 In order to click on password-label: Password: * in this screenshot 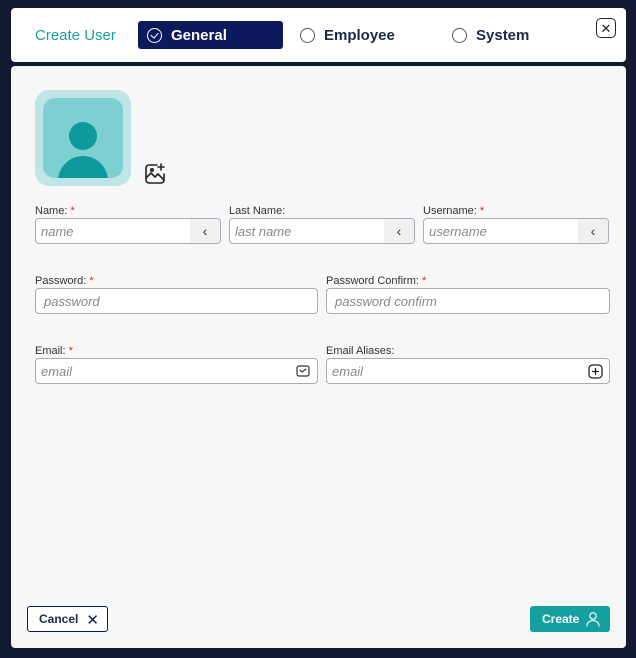, I will do `click(64, 281)`.